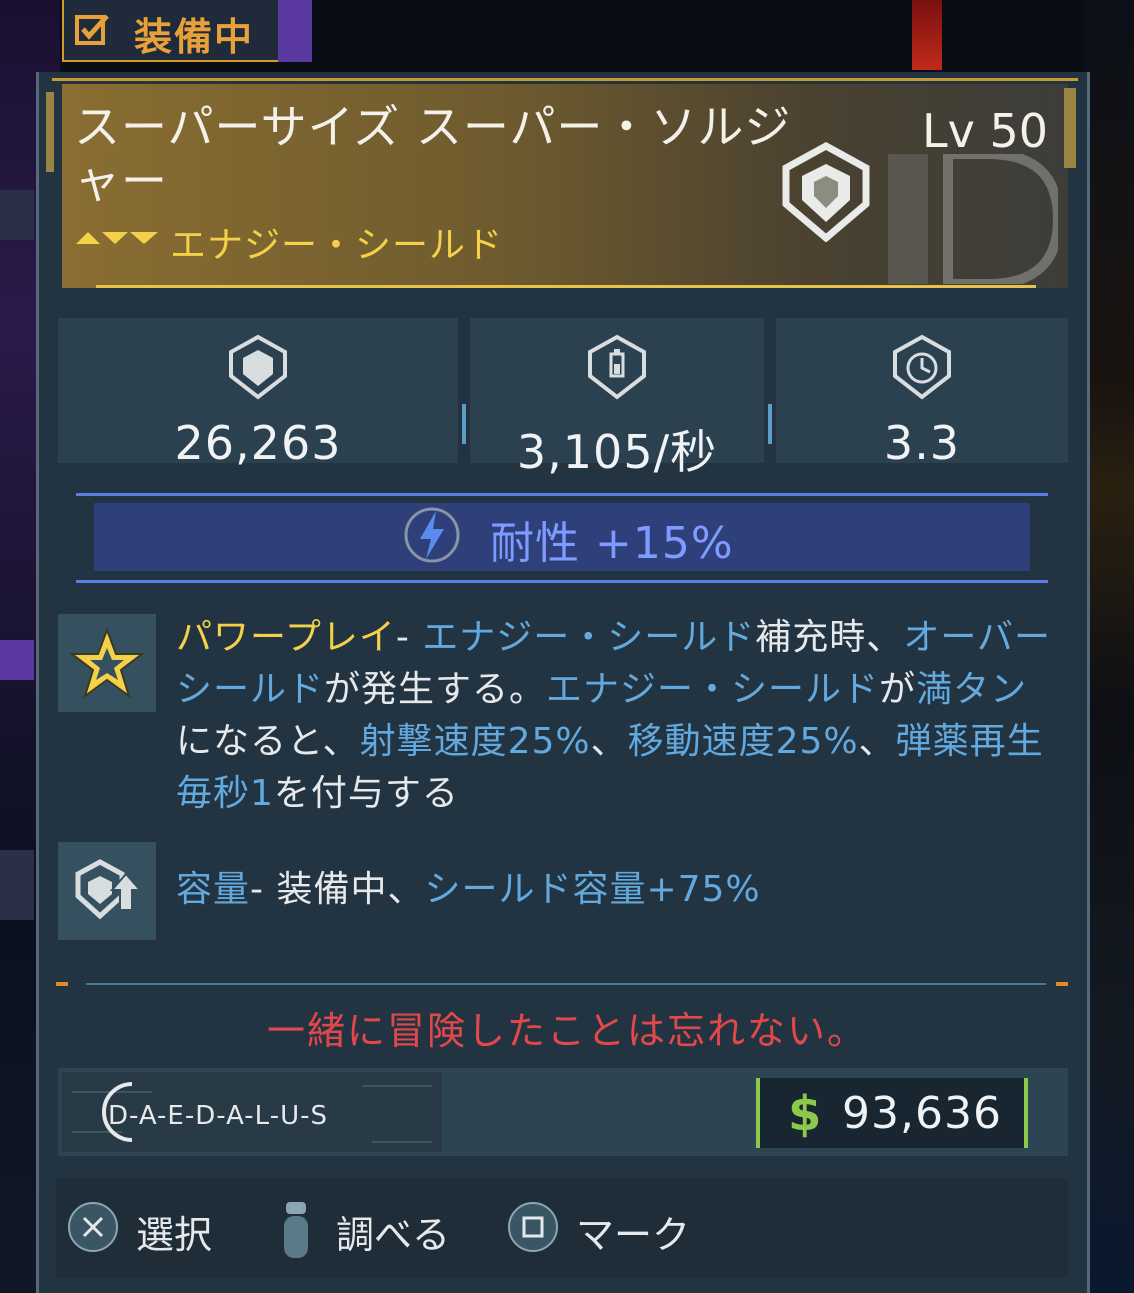 The height and width of the screenshot is (1293, 1134). I want to click on perk-text-segment: シールド容量+75%, so click(592, 889).